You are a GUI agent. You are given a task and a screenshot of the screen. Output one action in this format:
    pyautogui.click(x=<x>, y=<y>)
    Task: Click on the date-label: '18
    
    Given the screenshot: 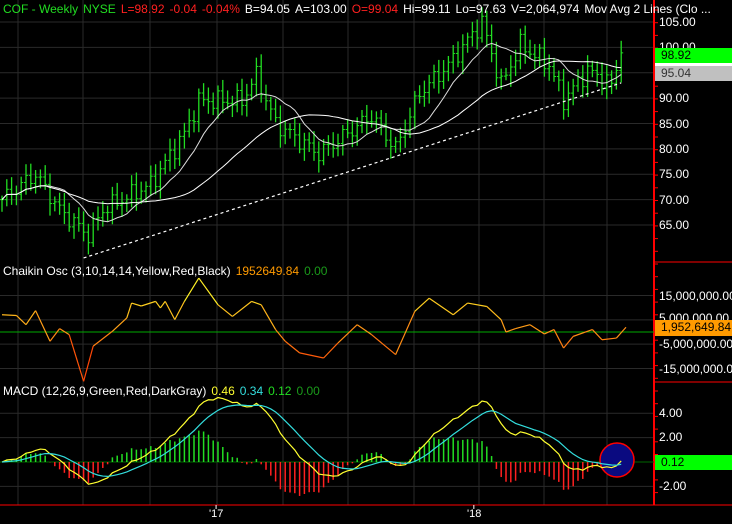 What is the action you would take?
    pyautogui.click(x=474, y=514)
    